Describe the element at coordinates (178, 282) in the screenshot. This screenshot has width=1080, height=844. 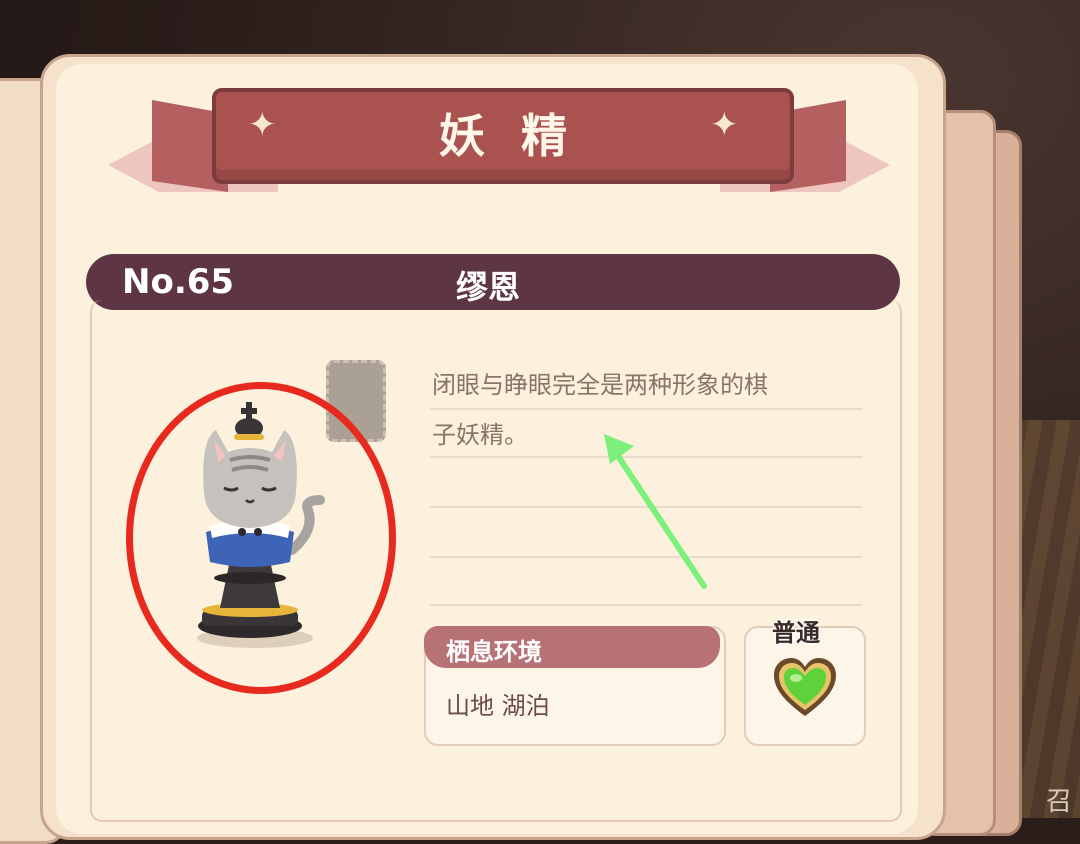
I see `entry-number: No.65` at that location.